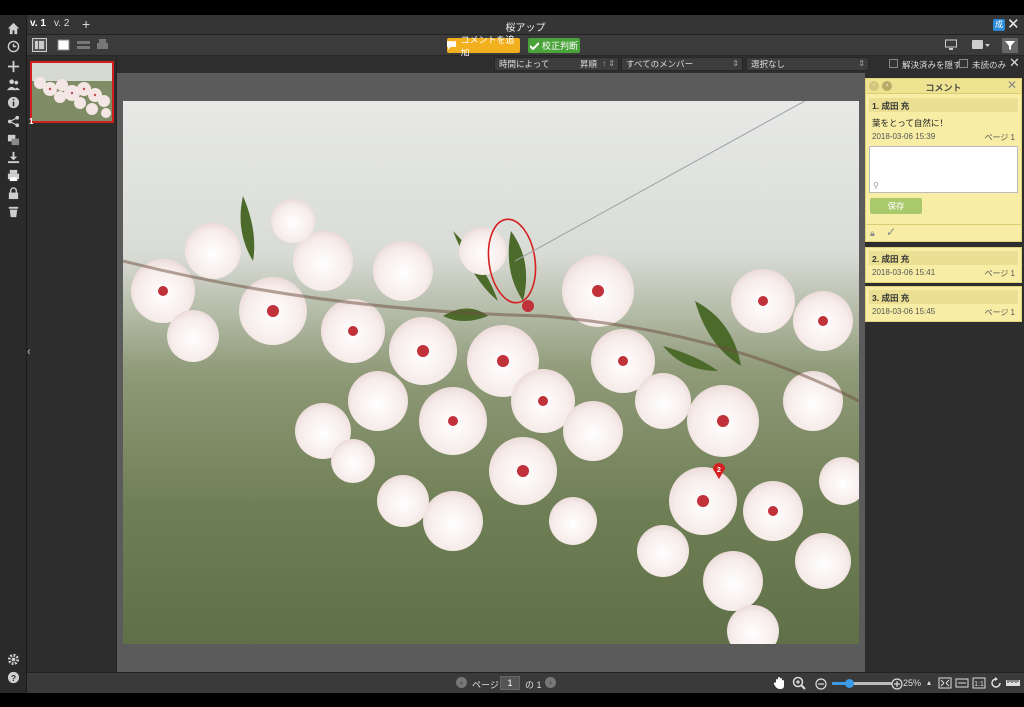 Image resolution: width=1024 pixels, height=707 pixels. I want to click on add-comment-label: コメントを追加, so click(487, 46).